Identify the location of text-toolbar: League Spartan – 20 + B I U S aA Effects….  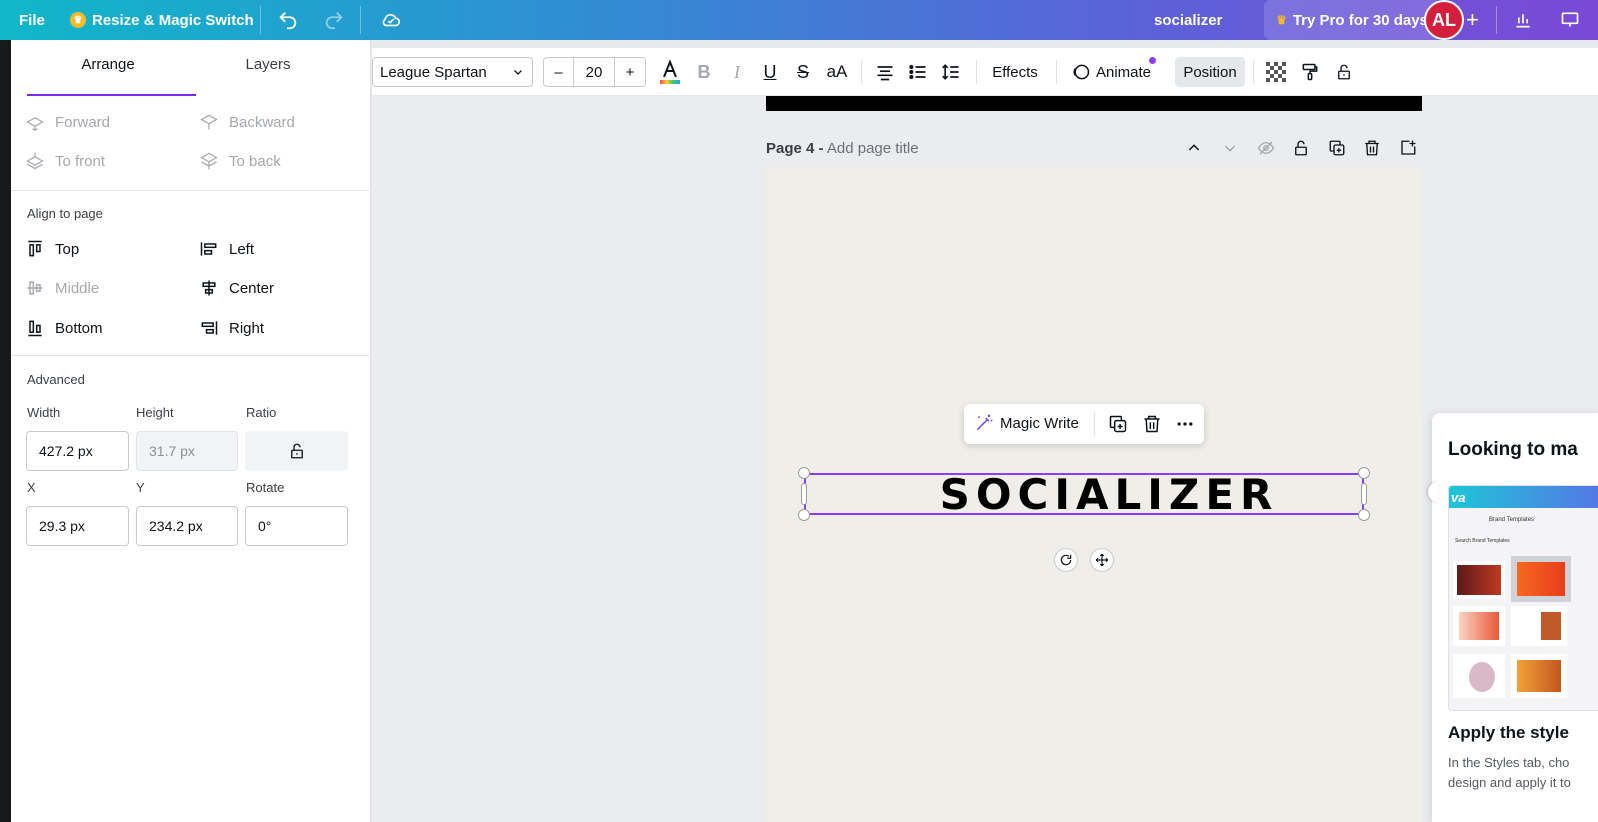
(985, 72).